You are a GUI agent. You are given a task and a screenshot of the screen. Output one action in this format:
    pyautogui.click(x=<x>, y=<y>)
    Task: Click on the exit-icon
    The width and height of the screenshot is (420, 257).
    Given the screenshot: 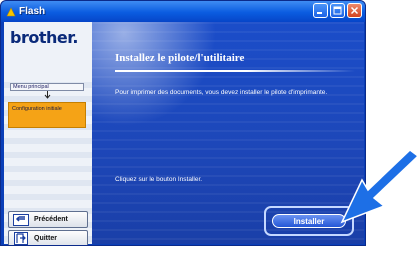 What is the action you would take?
    pyautogui.click(x=21, y=238)
    